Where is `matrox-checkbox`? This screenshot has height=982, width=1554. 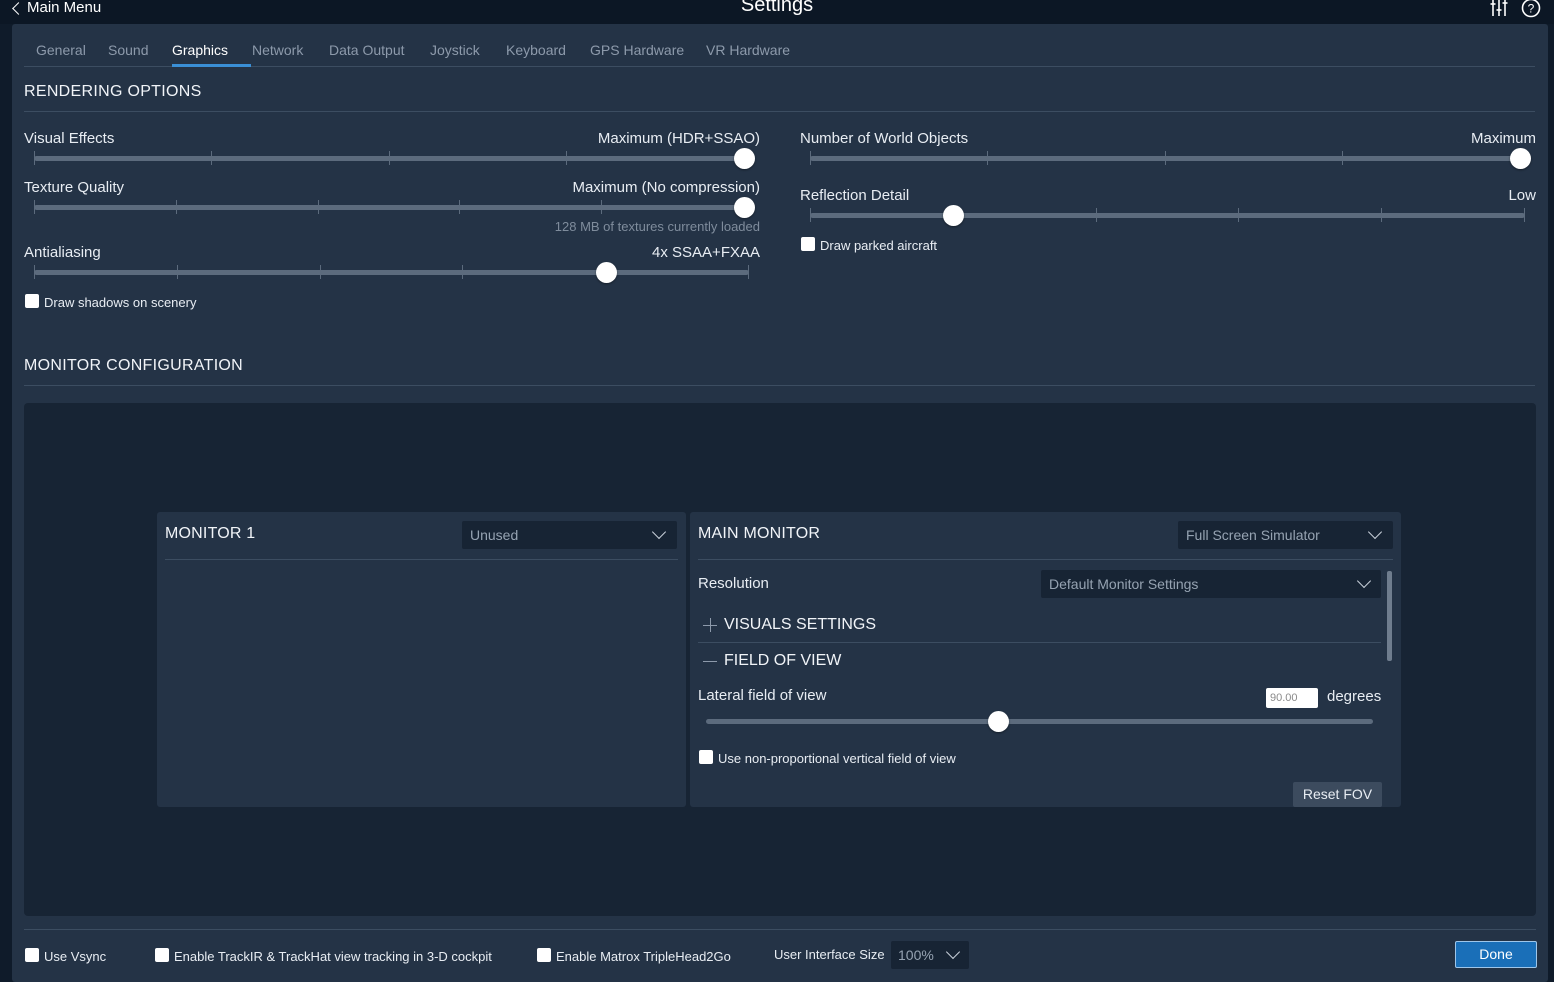
matrox-checkbox is located at coordinates (544, 955).